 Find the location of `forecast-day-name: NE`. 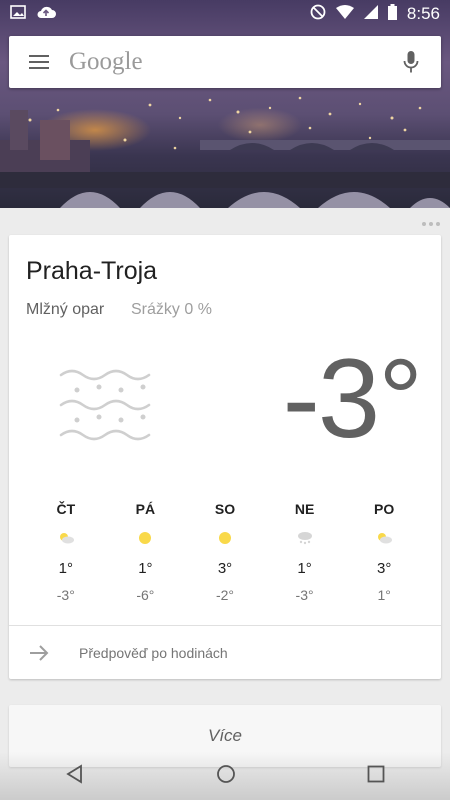

forecast-day-name: NE is located at coordinates (304, 509).